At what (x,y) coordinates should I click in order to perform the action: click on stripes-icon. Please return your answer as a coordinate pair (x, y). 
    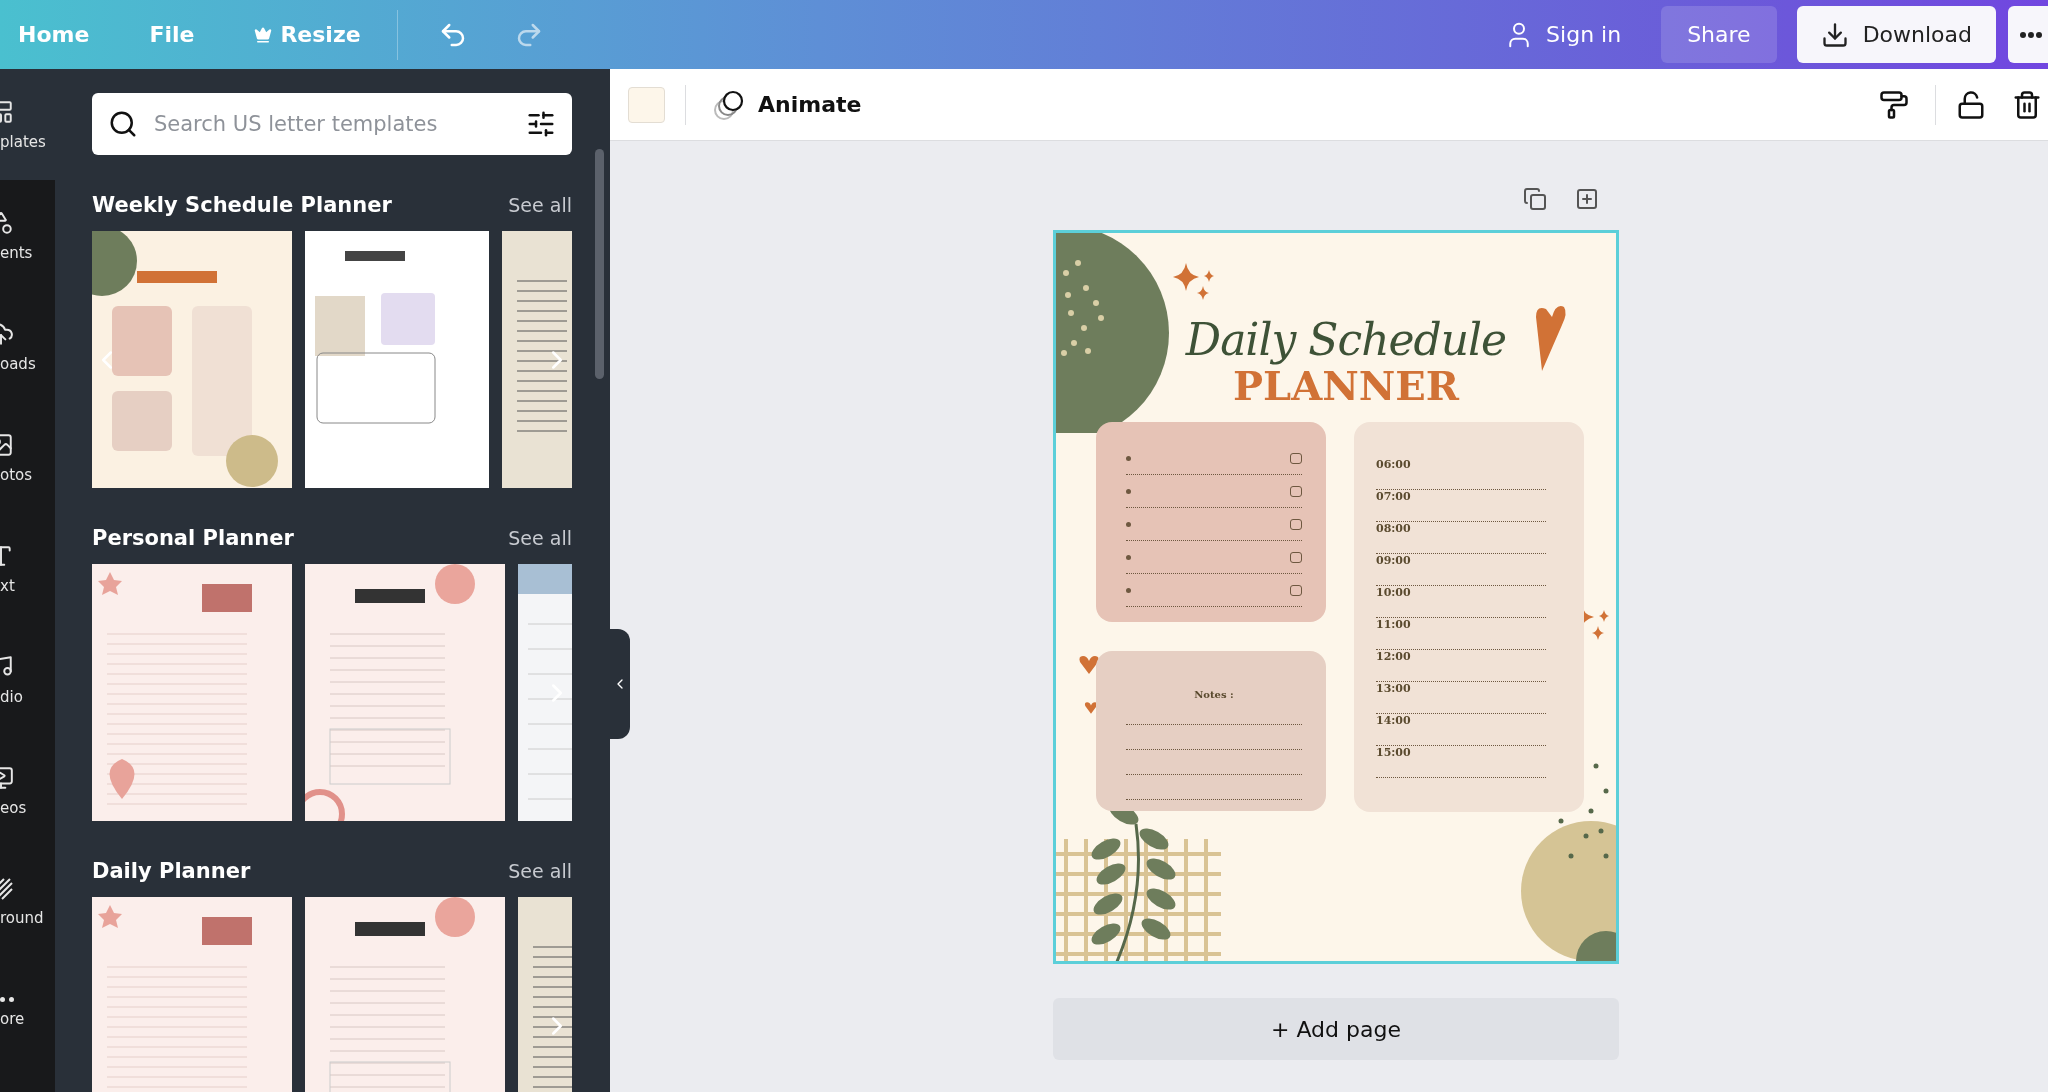
    Looking at the image, I should click on (7, 888).